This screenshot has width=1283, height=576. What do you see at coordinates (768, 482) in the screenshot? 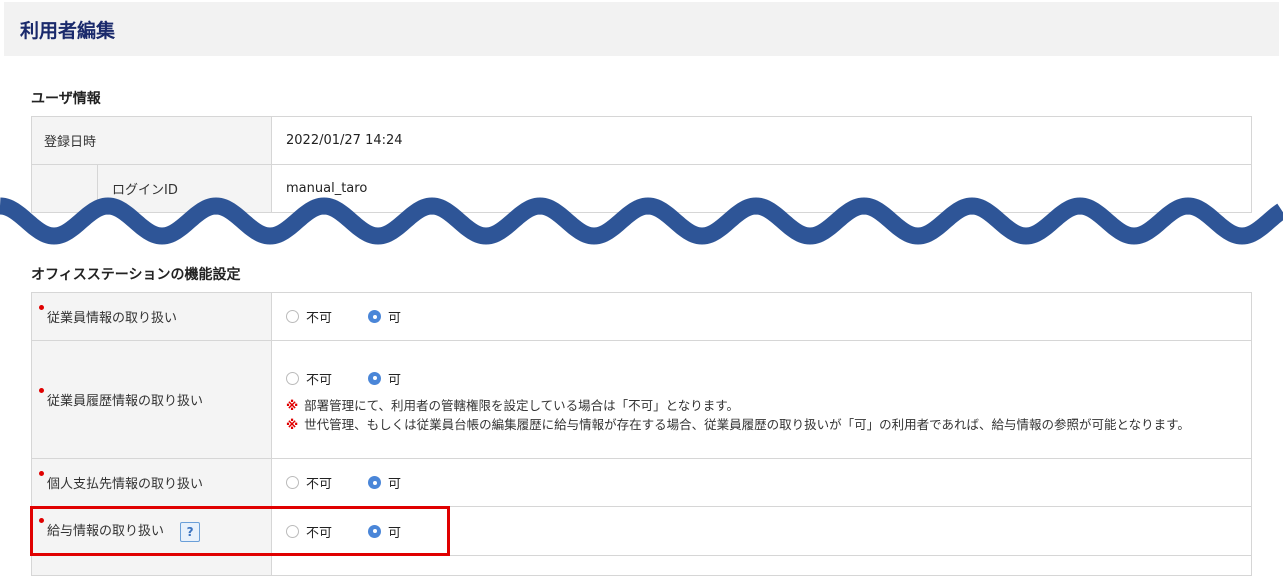
I see `payee-info-radio-group: 不可 可` at bounding box center [768, 482].